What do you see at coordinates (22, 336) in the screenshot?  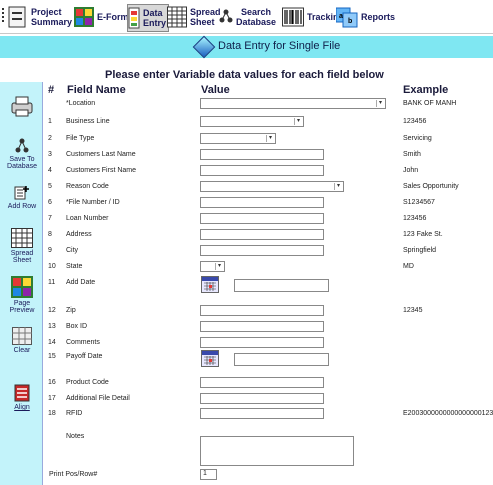 I see `clear-grid-icon` at bounding box center [22, 336].